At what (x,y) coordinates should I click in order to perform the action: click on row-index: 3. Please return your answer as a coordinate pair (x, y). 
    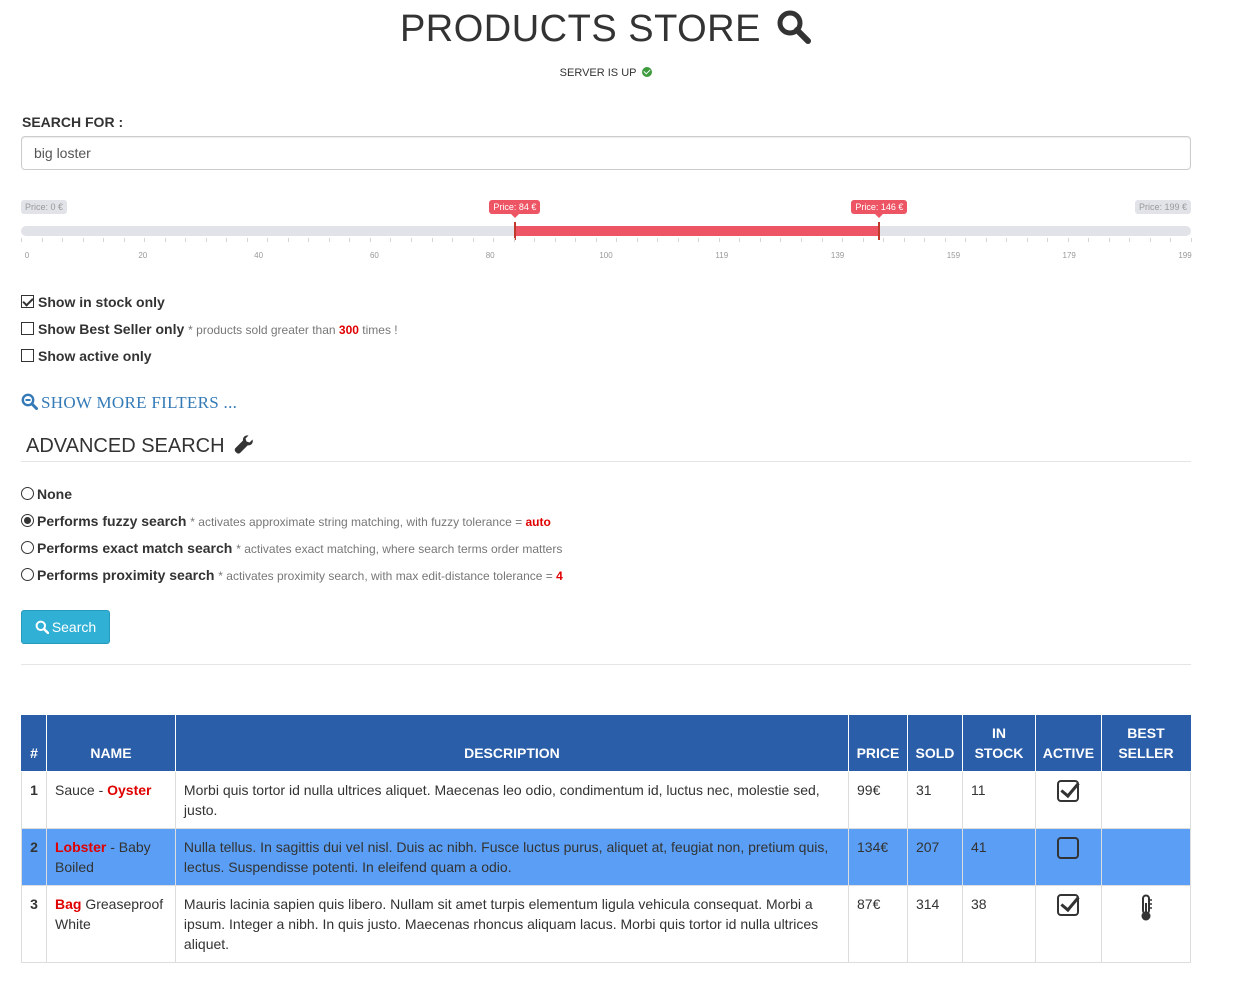
    Looking at the image, I should click on (34, 924).